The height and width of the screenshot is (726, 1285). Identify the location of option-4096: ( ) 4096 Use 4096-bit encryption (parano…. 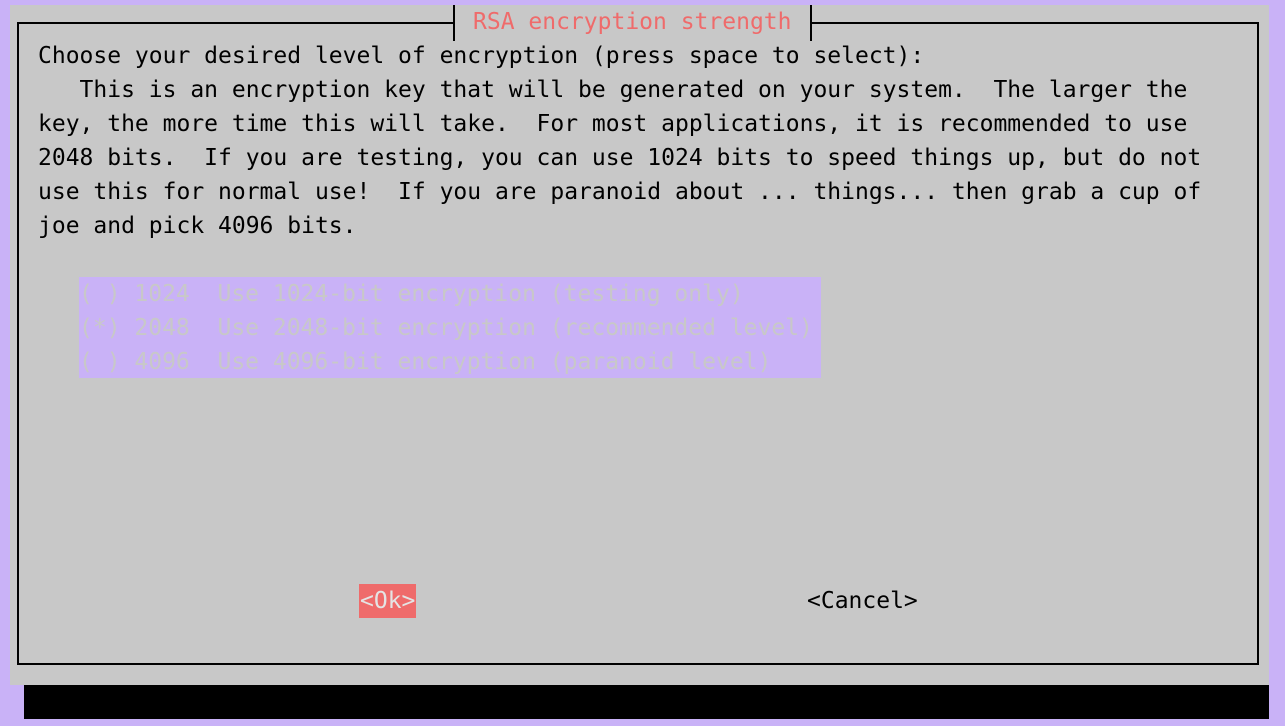
(450, 362).